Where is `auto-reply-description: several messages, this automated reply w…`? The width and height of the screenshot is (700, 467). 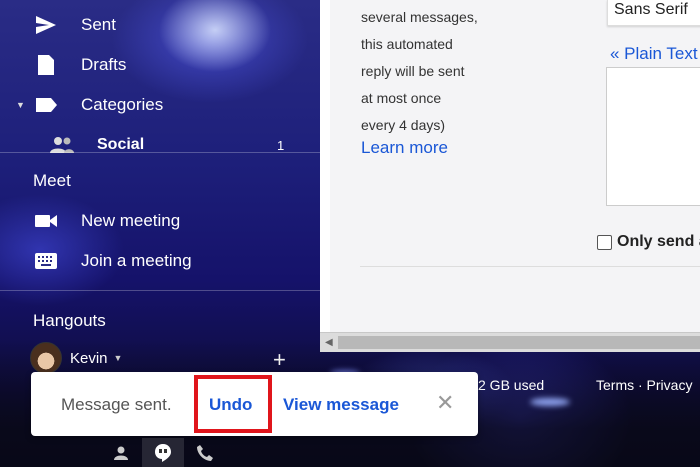
auto-reply-description: several messages, this automated reply w… is located at coordinates (419, 71).